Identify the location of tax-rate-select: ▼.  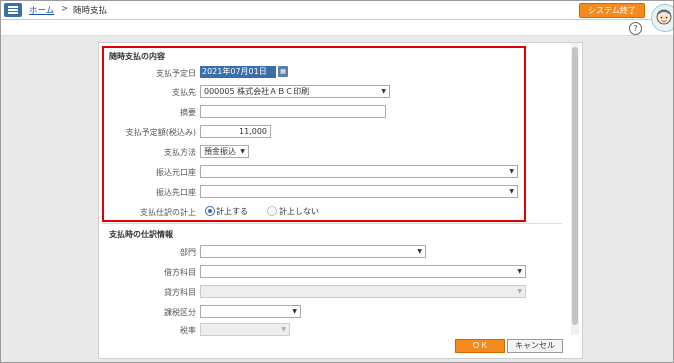
(245, 329).